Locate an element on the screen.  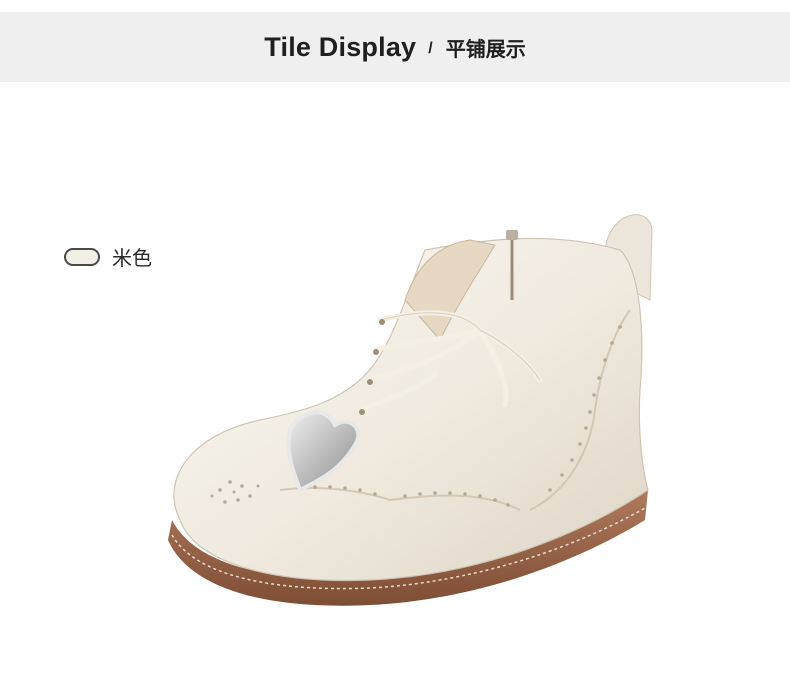
color-label: 米色 is located at coordinates (132, 258).